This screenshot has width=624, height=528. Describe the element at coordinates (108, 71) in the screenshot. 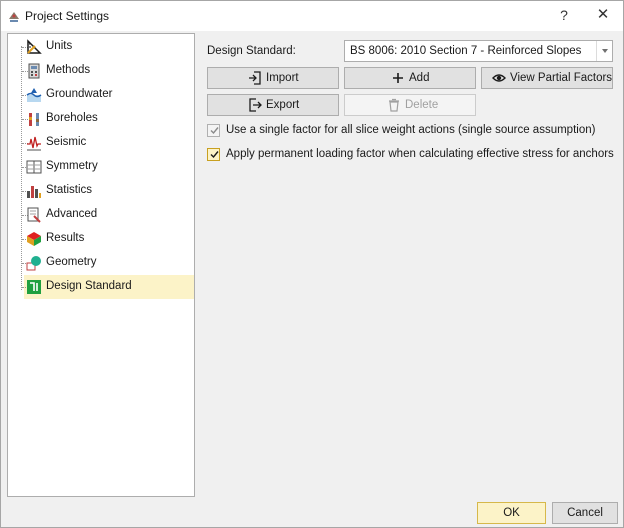

I see `tree-item-methods: Methods` at that location.